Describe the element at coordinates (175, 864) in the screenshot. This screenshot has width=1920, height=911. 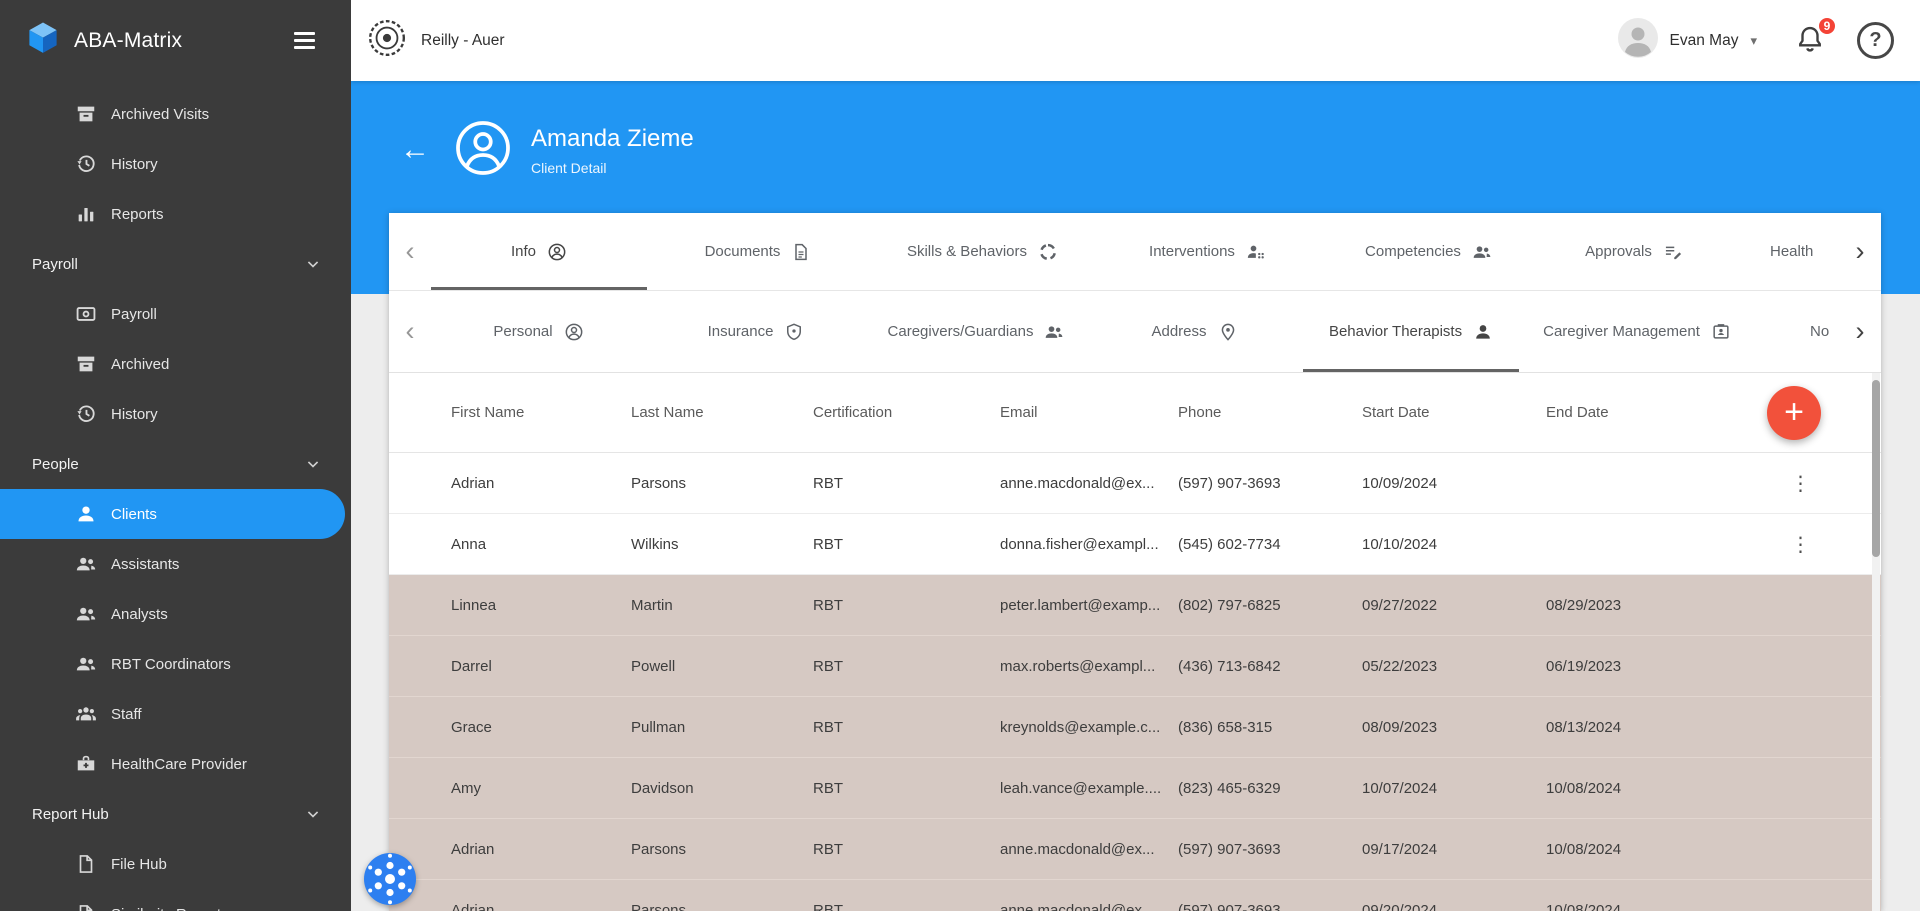
I see `sidebar-item-file-hub: File Hub` at that location.